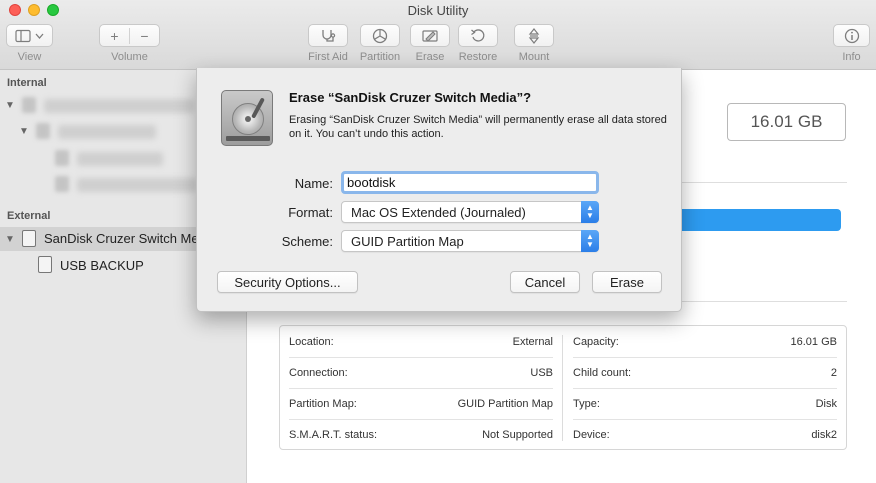 Image resolution: width=876 pixels, height=483 pixels. What do you see at coordinates (247, 118) in the screenshot?
I see `hard-disk-icon` at bounding box center [247, 118].